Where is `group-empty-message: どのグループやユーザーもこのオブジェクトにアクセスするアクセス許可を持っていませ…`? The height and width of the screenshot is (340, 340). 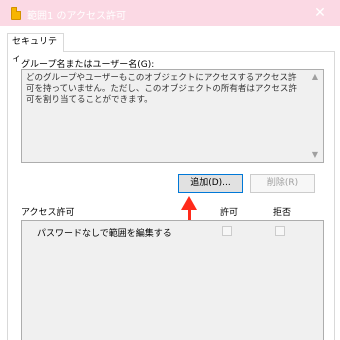
group-empty-message: どのグループやユーザーもこのオブジェクトにアクセスするアクセス許可を持っていませ… is located at coordinates (161, 89).